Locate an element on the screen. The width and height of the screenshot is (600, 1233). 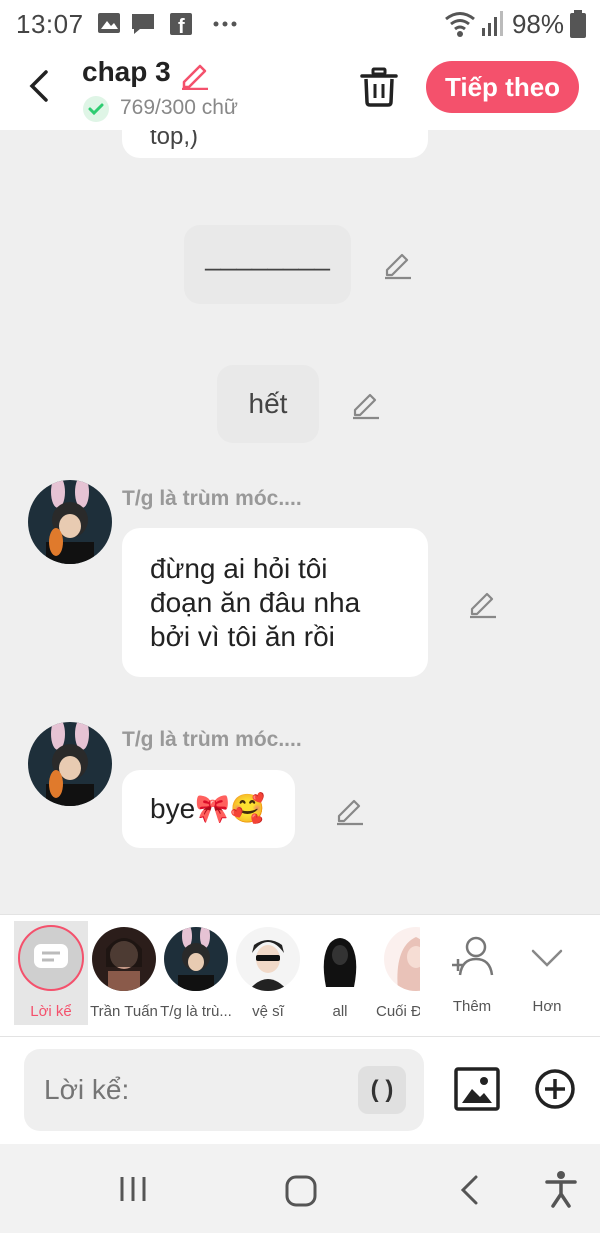
message-line: đoạn ăn đâu nha is located at coordinates (255, 602).